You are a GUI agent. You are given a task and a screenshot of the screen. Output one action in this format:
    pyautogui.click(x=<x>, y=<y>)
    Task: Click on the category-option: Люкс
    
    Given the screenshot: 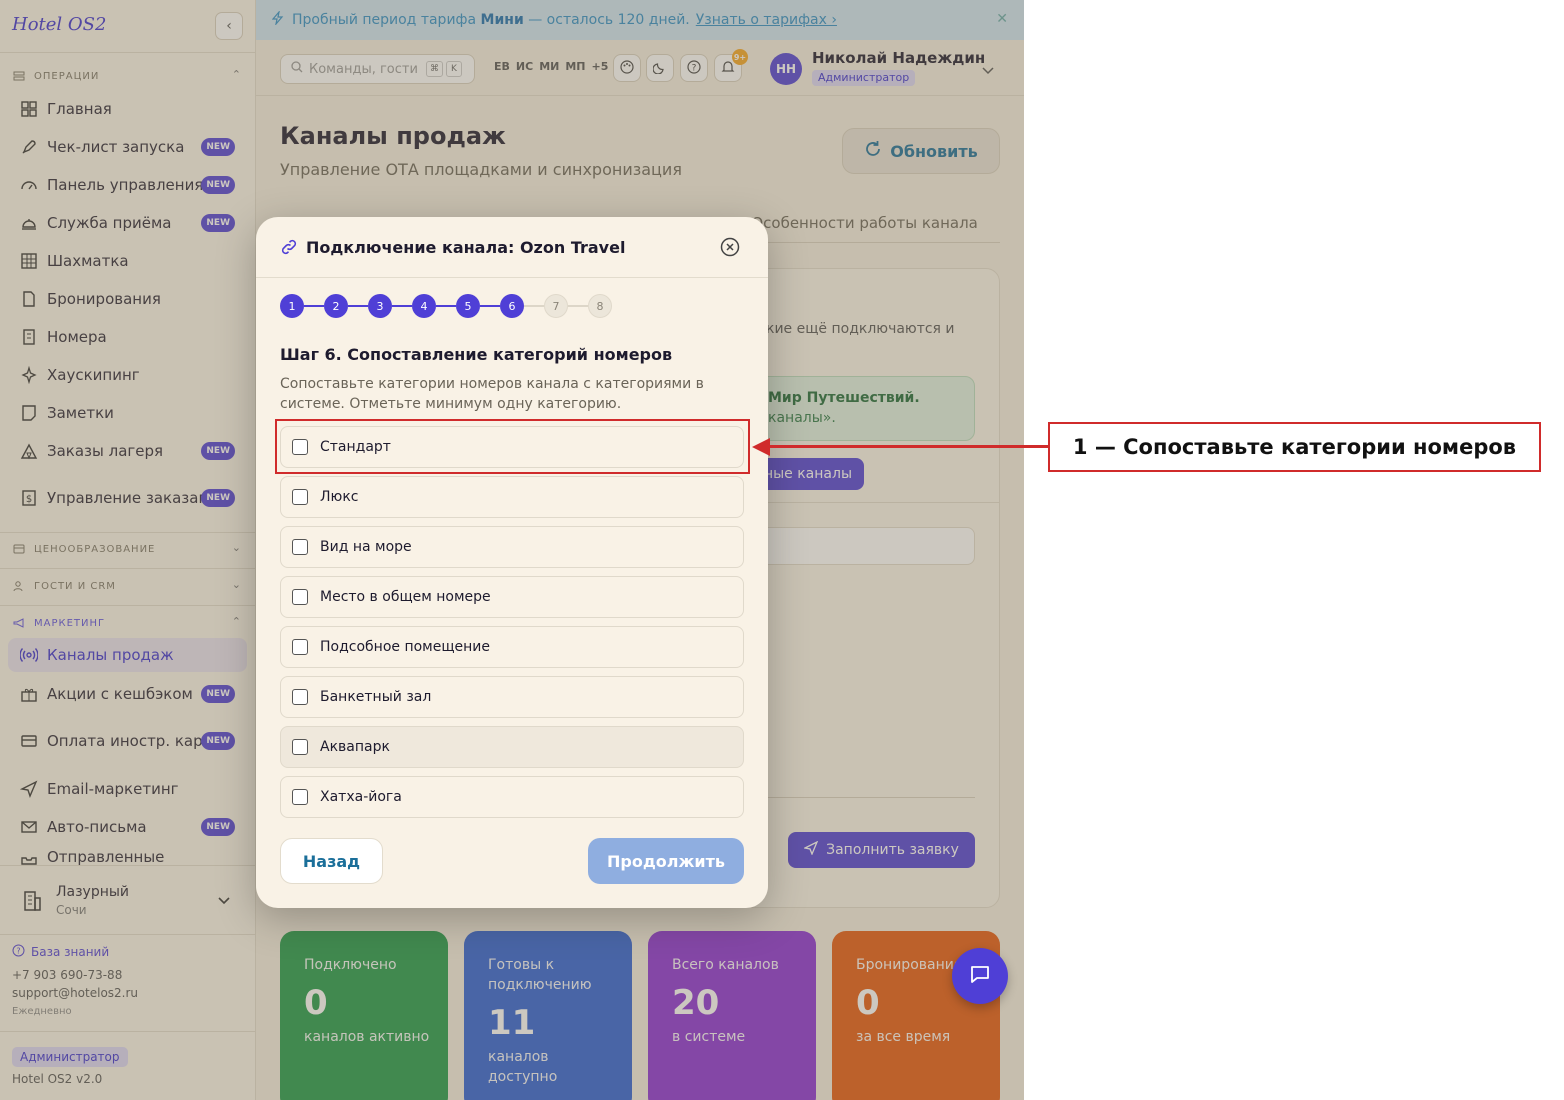 What is the action you would take?
    pyautogui.click(x=512, y=497)
    